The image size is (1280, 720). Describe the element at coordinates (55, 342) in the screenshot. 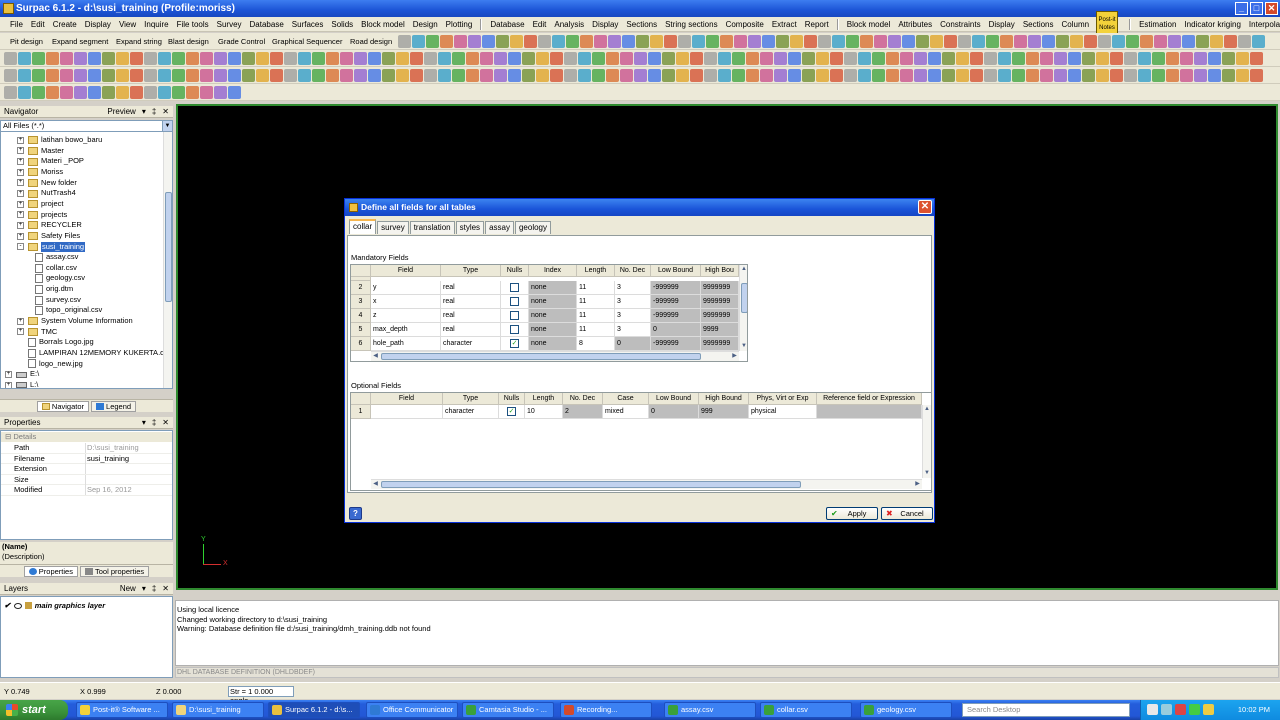

I see `tree-item: Borrals Logo.jpg` at that location.